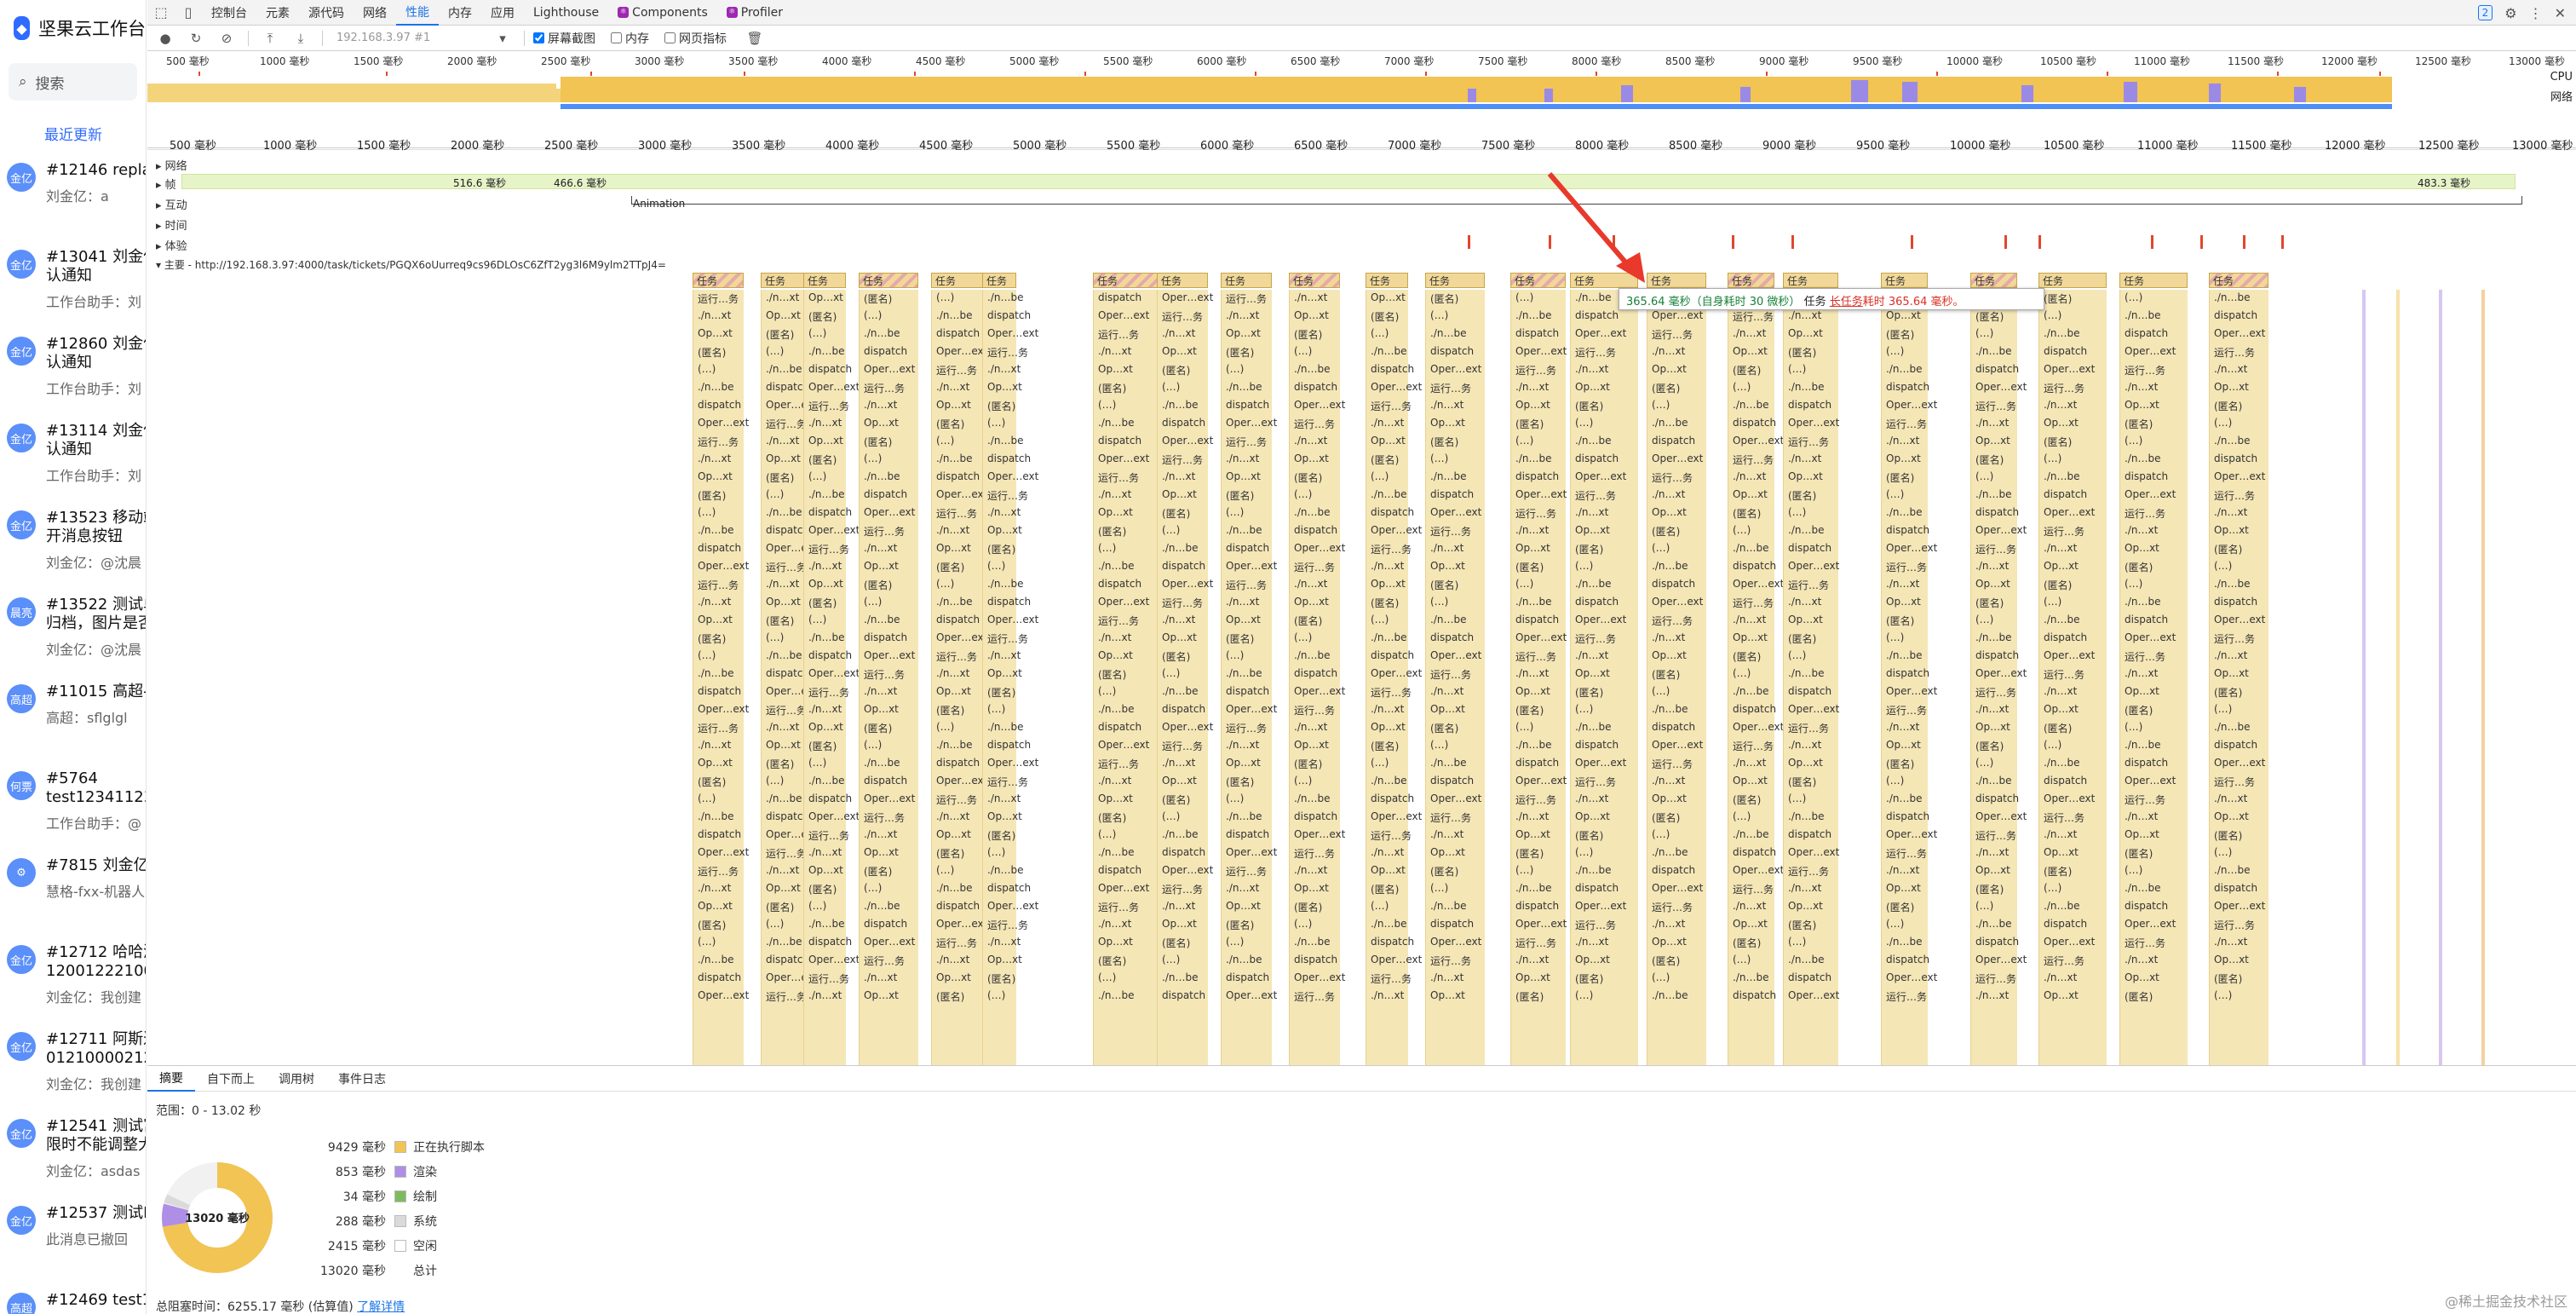 The width and height of the screenshot is (2576, 1314). I want to click on tab-9: ⚛ Profiler, so click(754, 13).